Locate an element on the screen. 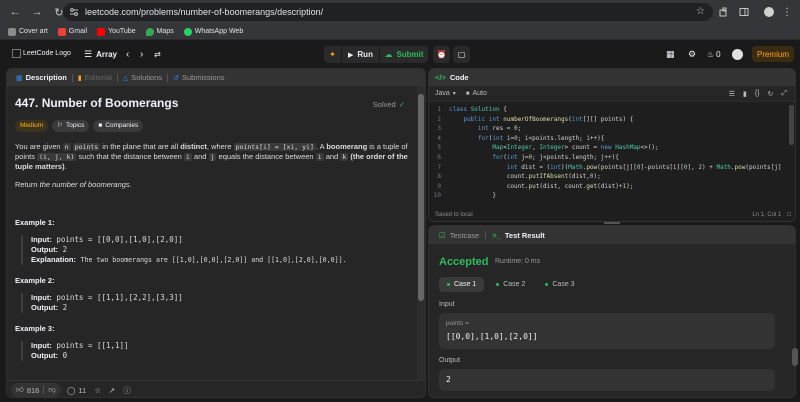 The width and height of the screenshot is (800, 402). help-icon: ⓘ is located at coordinates (127, 390).